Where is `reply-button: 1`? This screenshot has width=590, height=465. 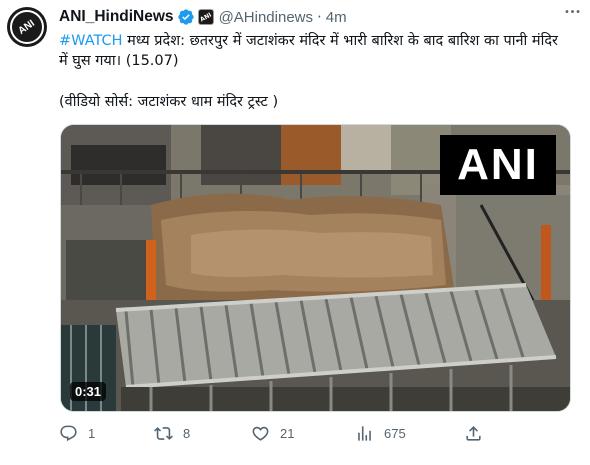 reply-button: 1 is located at coordinates (77, 433).